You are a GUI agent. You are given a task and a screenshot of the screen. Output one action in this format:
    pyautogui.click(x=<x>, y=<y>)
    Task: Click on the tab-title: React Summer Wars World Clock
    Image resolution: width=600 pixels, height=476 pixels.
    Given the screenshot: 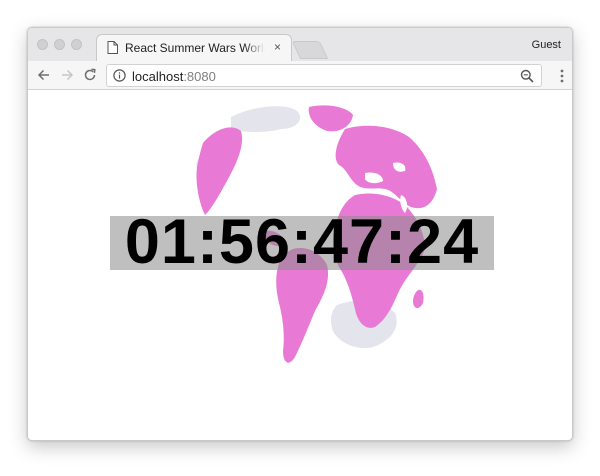 What is the action you would take?
    pyautogui.click(x=195, y=48)
    